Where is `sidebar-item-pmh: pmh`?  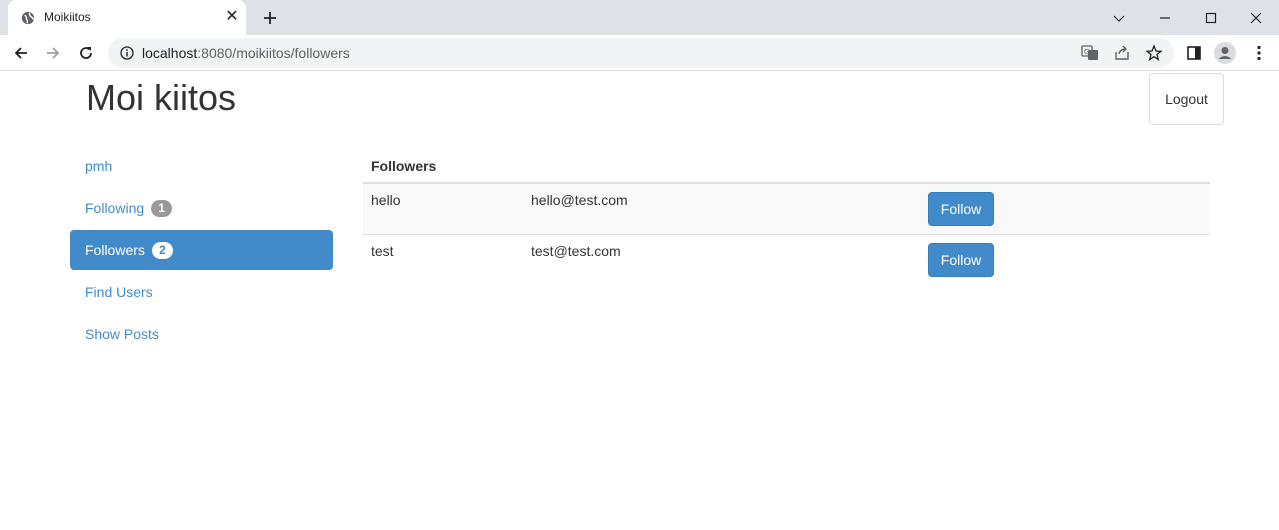 sidebar-item-pmh: pmh is located at coordinates (201, 166).